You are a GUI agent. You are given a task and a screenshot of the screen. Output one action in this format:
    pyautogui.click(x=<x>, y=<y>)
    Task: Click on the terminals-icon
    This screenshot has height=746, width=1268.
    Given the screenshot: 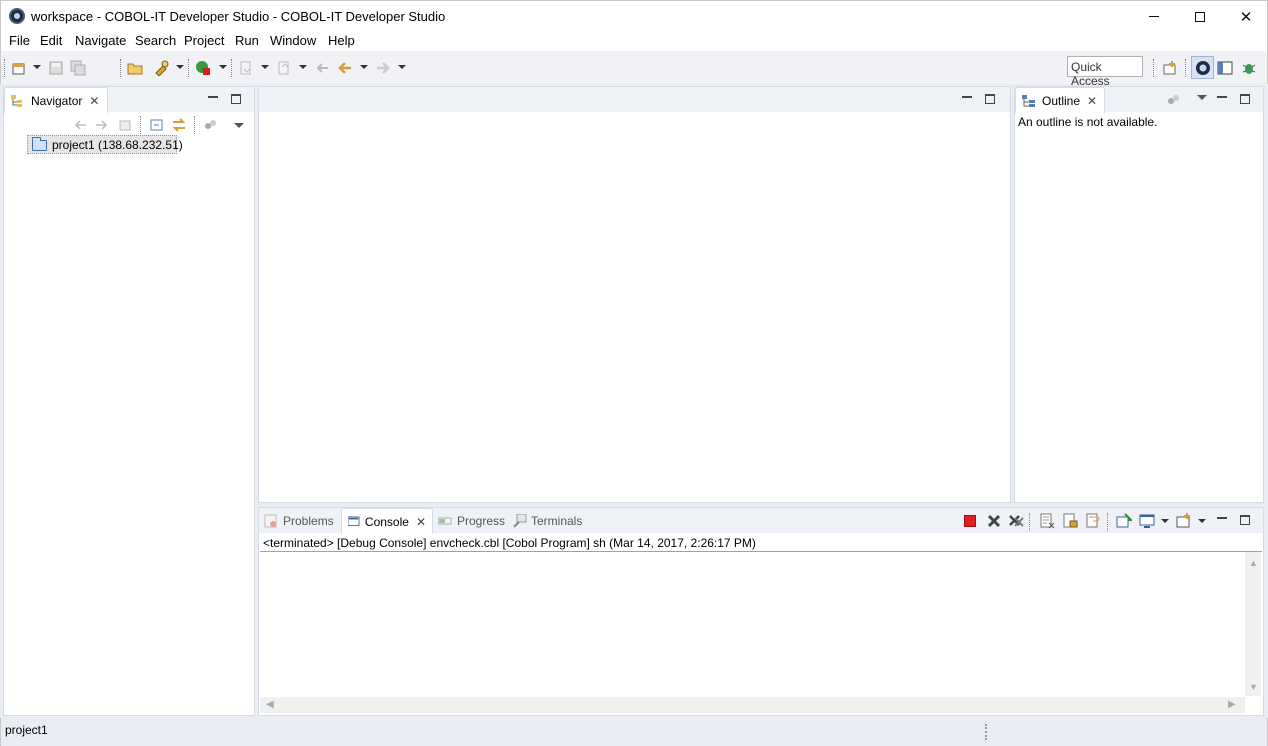 What is the action you would take?
    pyautogui.click(x=520, y=521)
    